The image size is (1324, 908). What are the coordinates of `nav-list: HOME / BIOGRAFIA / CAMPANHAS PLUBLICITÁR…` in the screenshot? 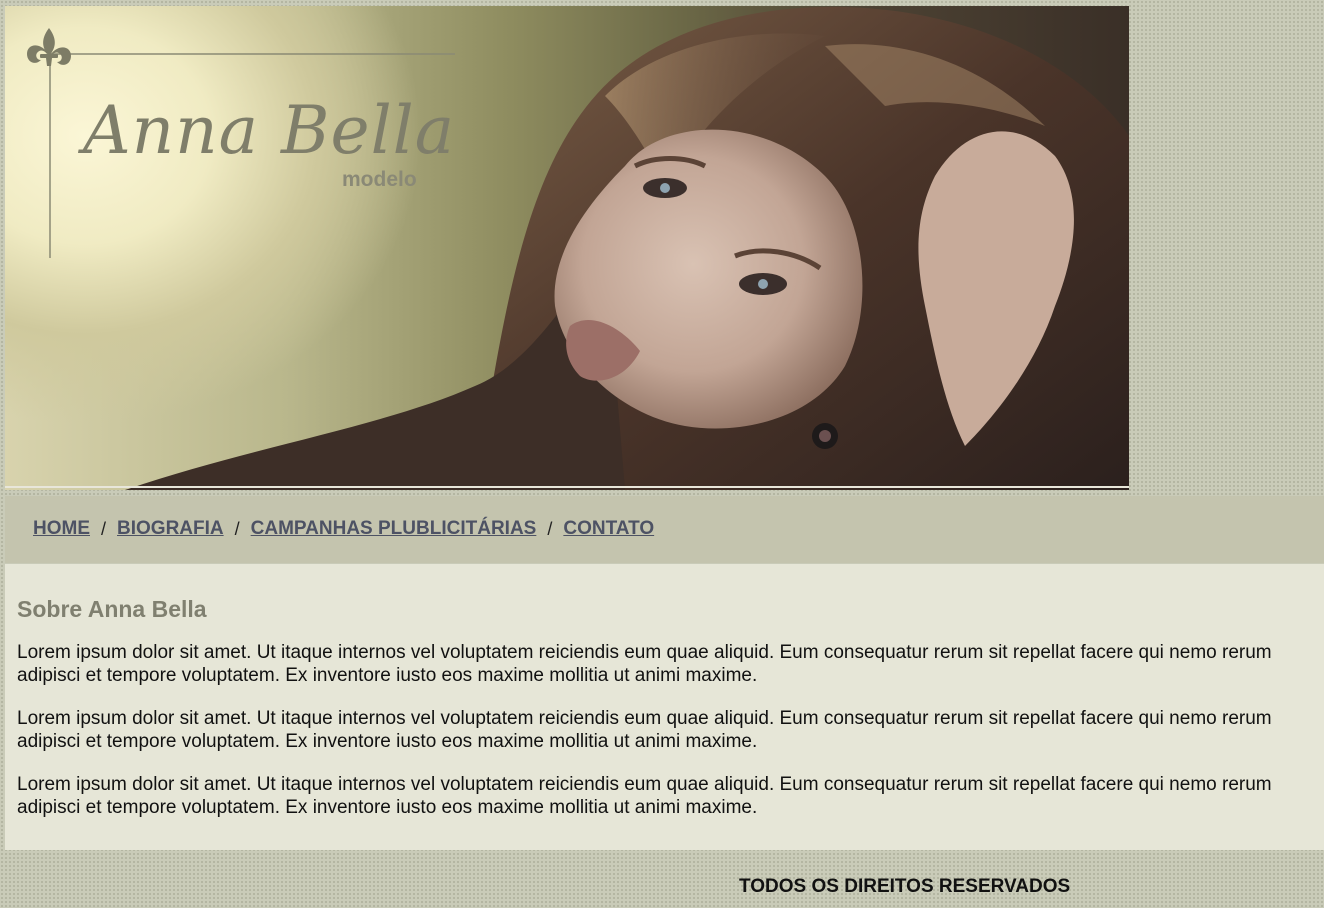 It's located at (343, 529).